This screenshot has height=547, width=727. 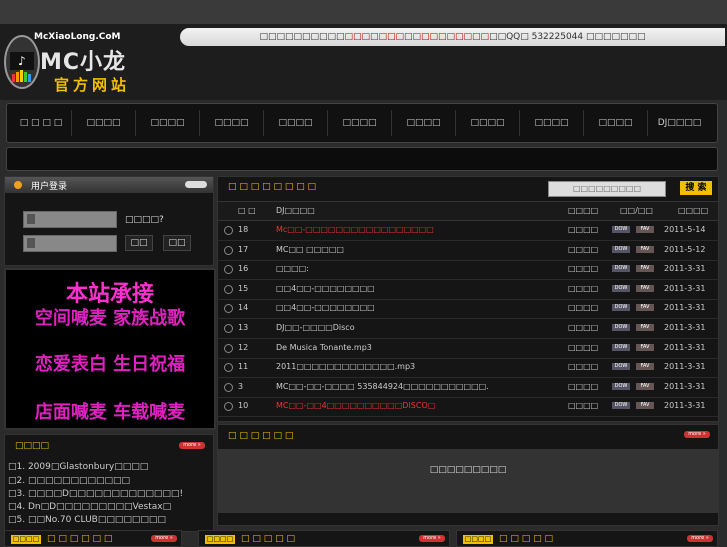 I want to click on table-row: 15 □□4□□-□□□□□□□□ □□□□ DOW FAV 2011-3-31, so click(x=468, y=290).